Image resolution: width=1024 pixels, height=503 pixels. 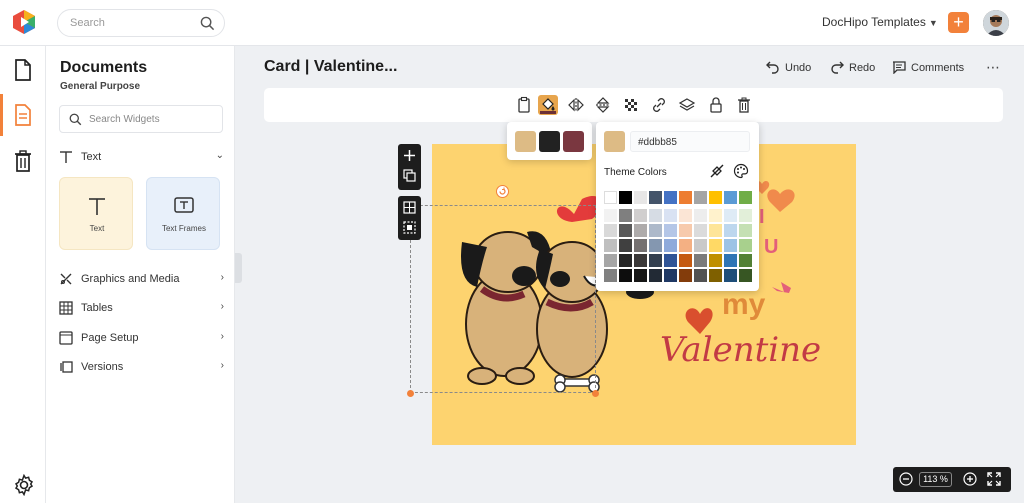 I want to click on delete-icon, so click(x=744, y=105).